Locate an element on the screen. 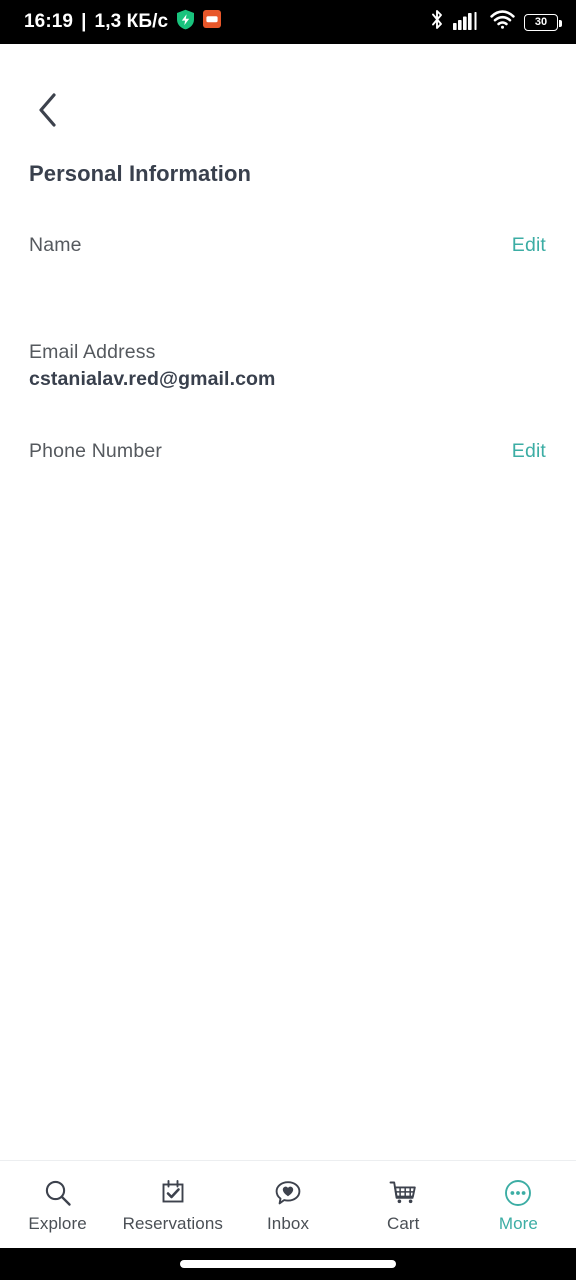  table-row-phone: Phone Number Edit is located at coordinates (288, 451).